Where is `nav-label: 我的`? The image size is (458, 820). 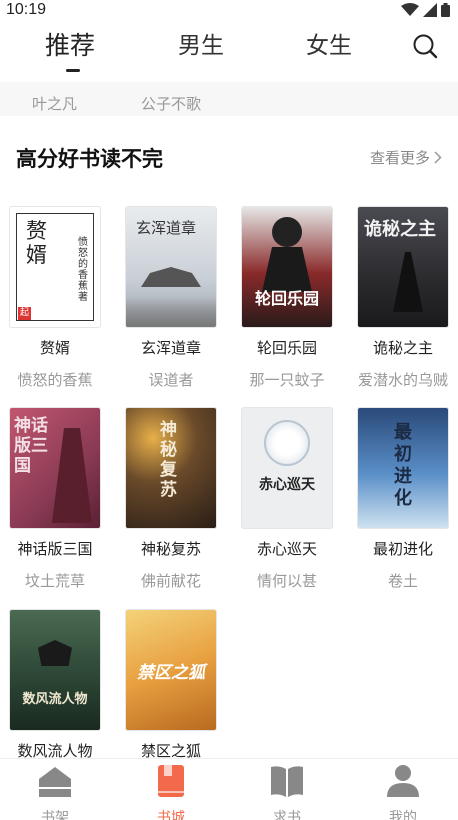
nav-label: 我的 is located at coordinates (403, 815).